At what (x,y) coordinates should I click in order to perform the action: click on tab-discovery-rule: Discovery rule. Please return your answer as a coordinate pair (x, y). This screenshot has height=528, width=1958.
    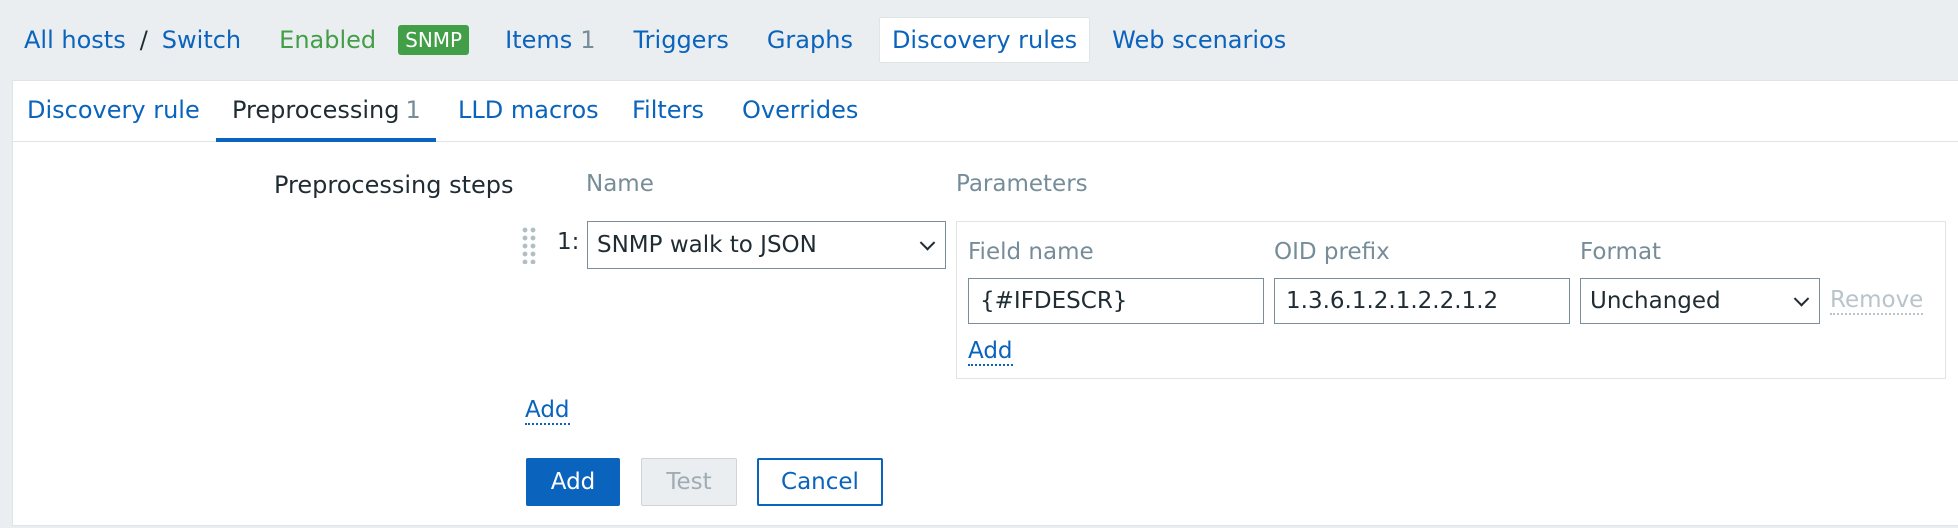
    Looking at the image, I should click on (113, 111).